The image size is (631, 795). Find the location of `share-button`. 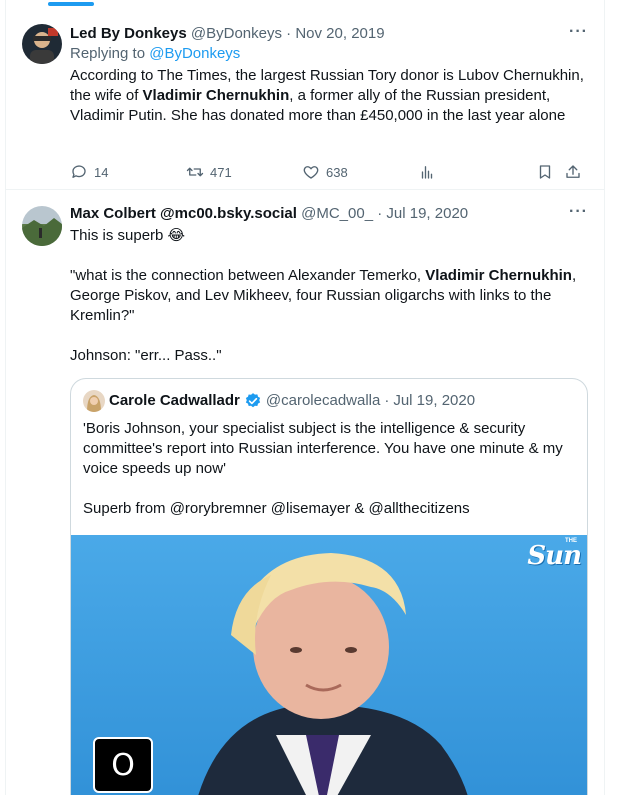

share-button is located at coordinates (573, 172).